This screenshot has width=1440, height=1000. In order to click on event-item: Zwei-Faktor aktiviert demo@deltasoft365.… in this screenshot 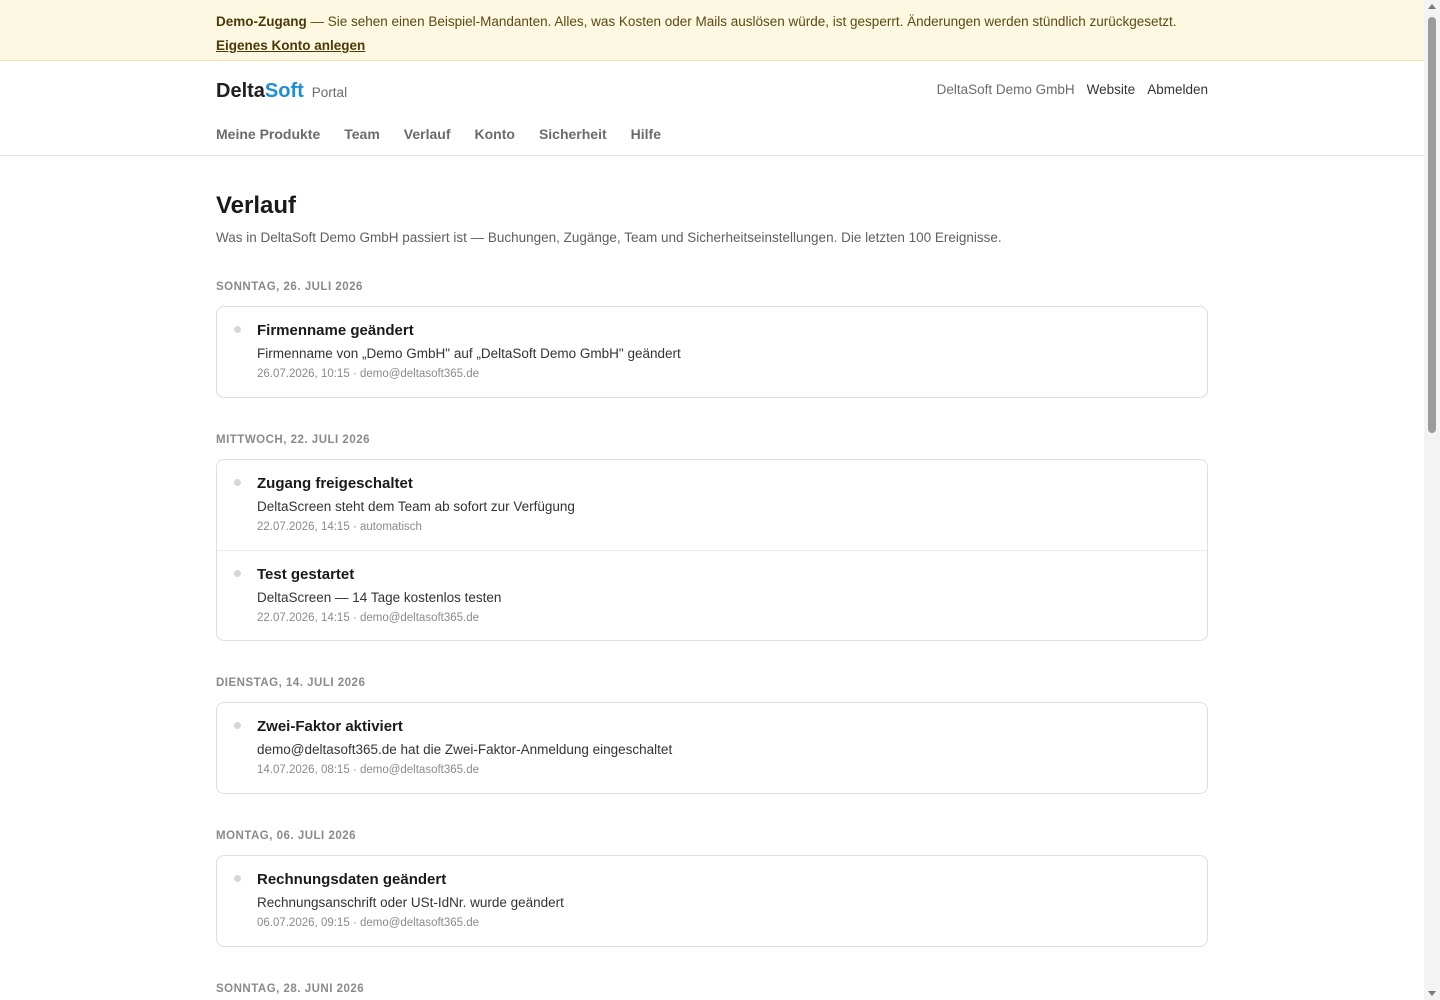, I will do `click(712, 748)`.